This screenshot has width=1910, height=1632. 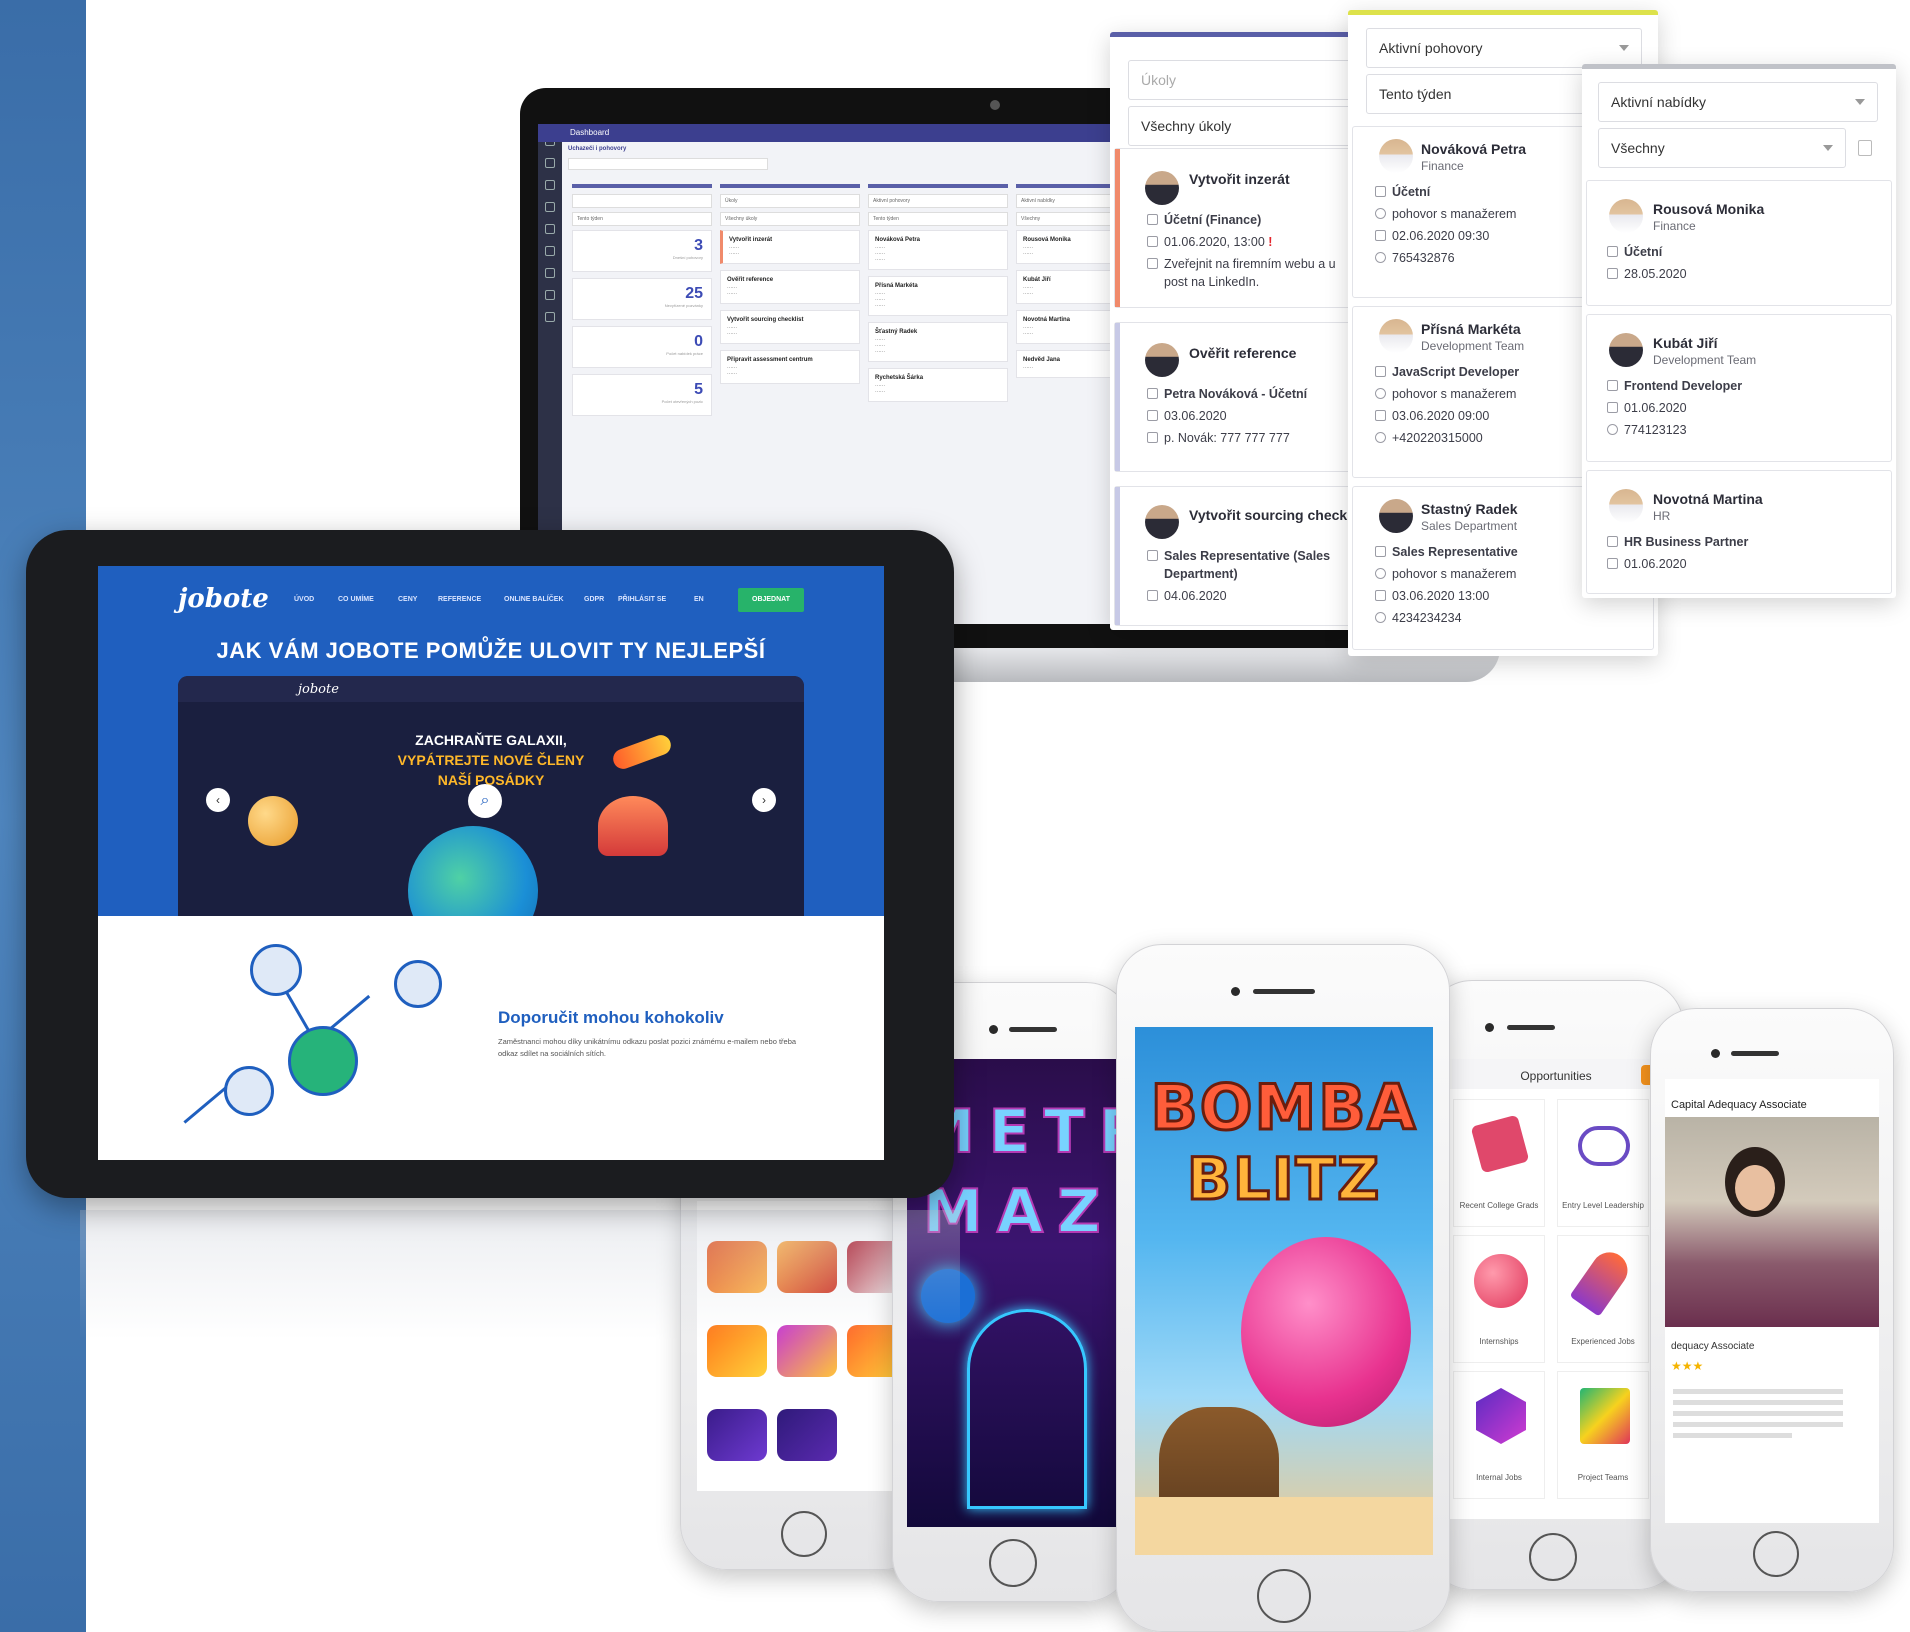 I want to click on carousel-next-icon: ›, so click(x=764, y=800).